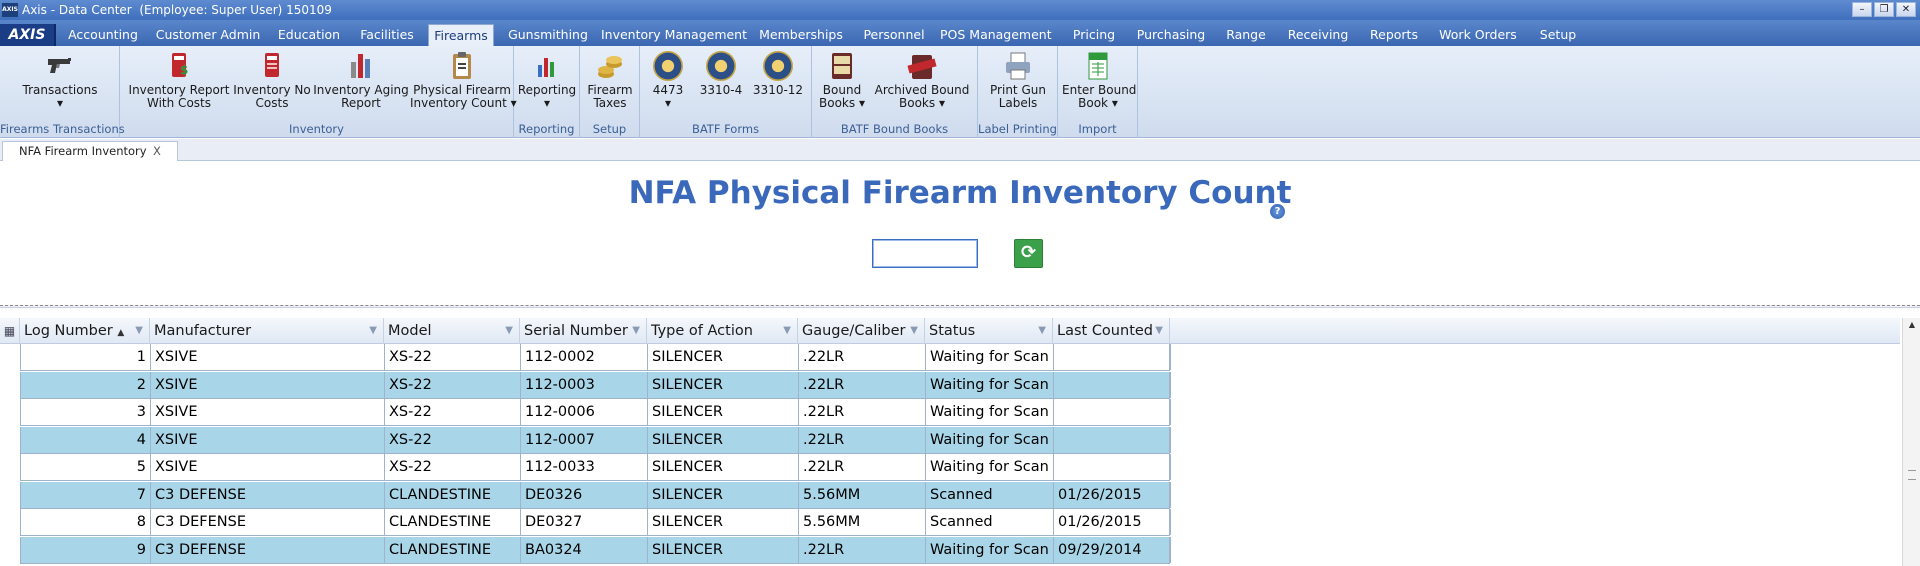 This screenshot has width=1920, height=566. I want to click on print-gun-labels-button: Print Gun Labels, so click(1018, 80).